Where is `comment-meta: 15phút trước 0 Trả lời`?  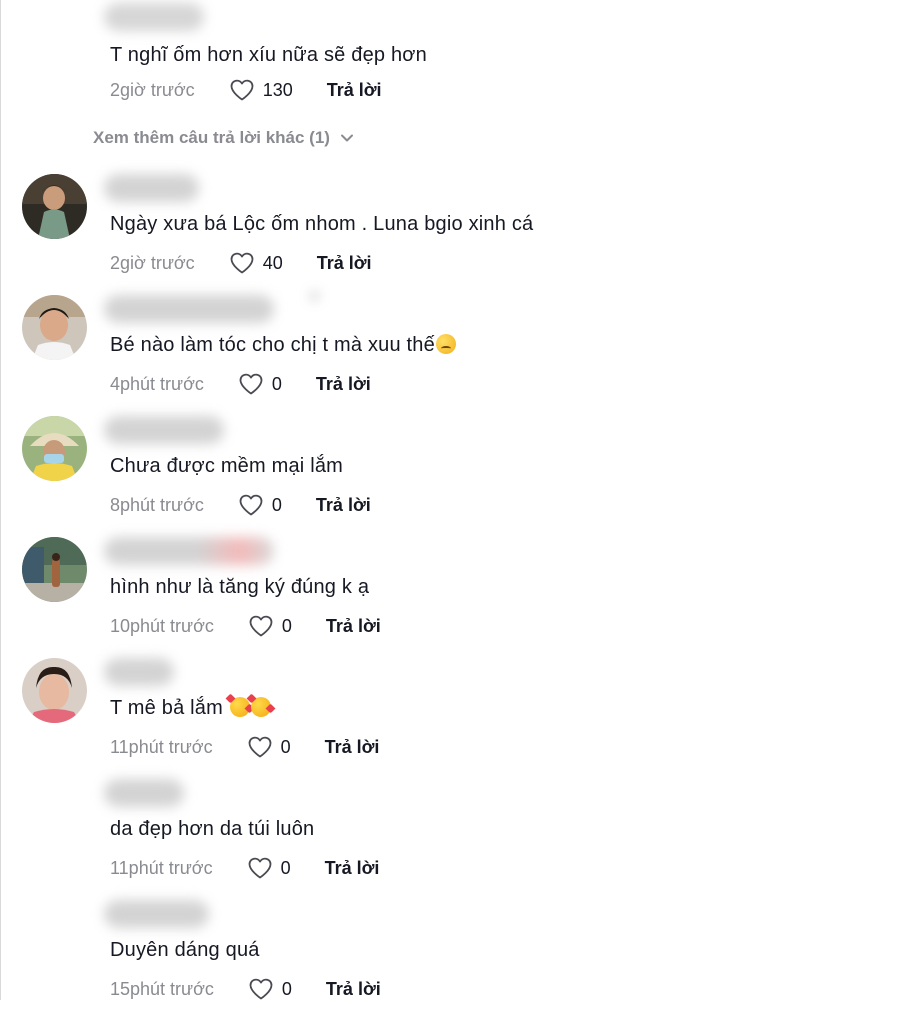
comment-meta: 15phút trước 0 Trả lời is located at coordinates (245, 989).